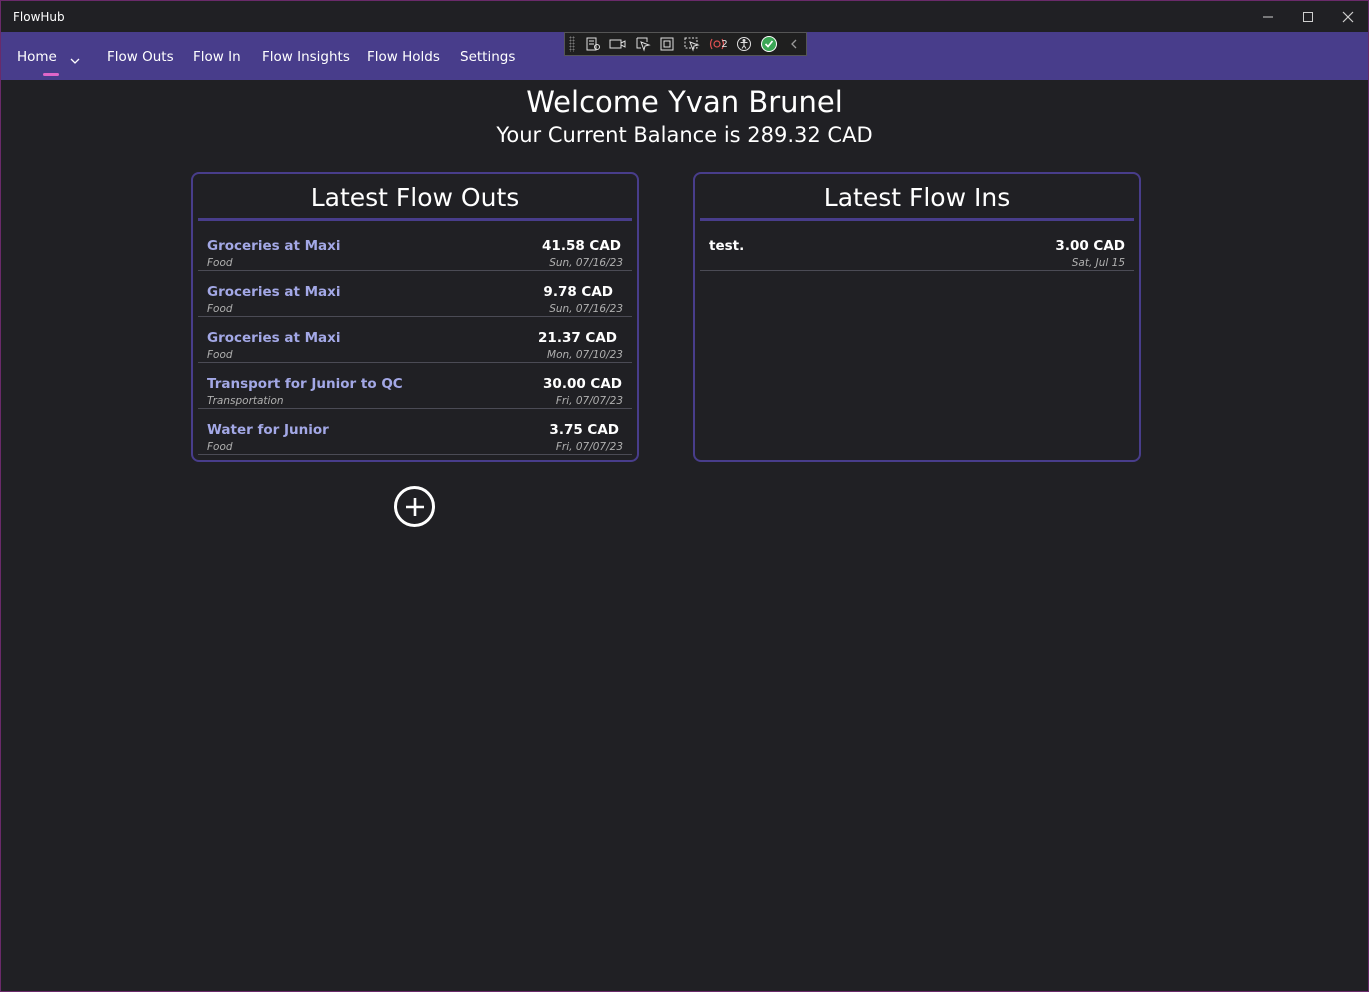 This screenshot has height=992, width=1369. I want to click on add-flow-button, so click(414, 506).